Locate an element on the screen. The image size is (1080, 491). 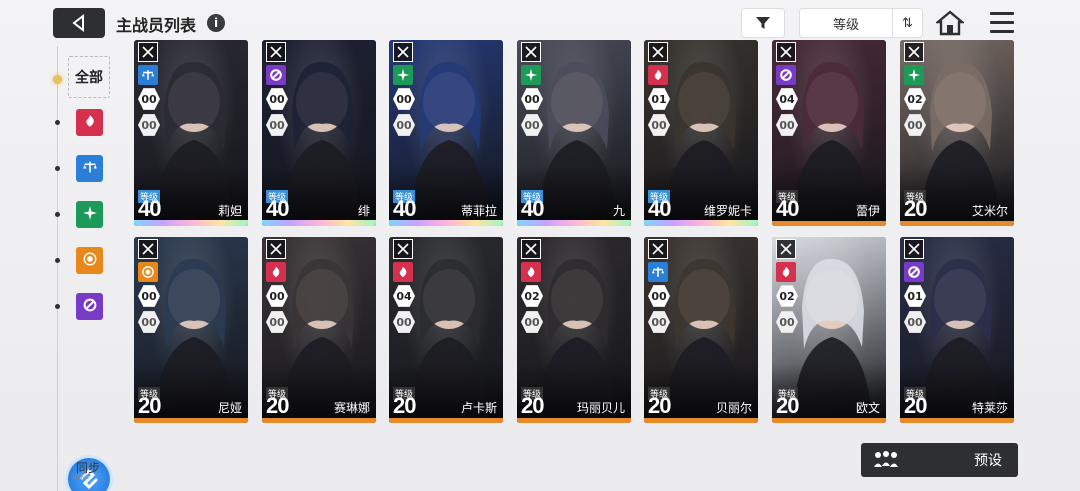
preset-button: 预设 is located at coordinates (939, 460).